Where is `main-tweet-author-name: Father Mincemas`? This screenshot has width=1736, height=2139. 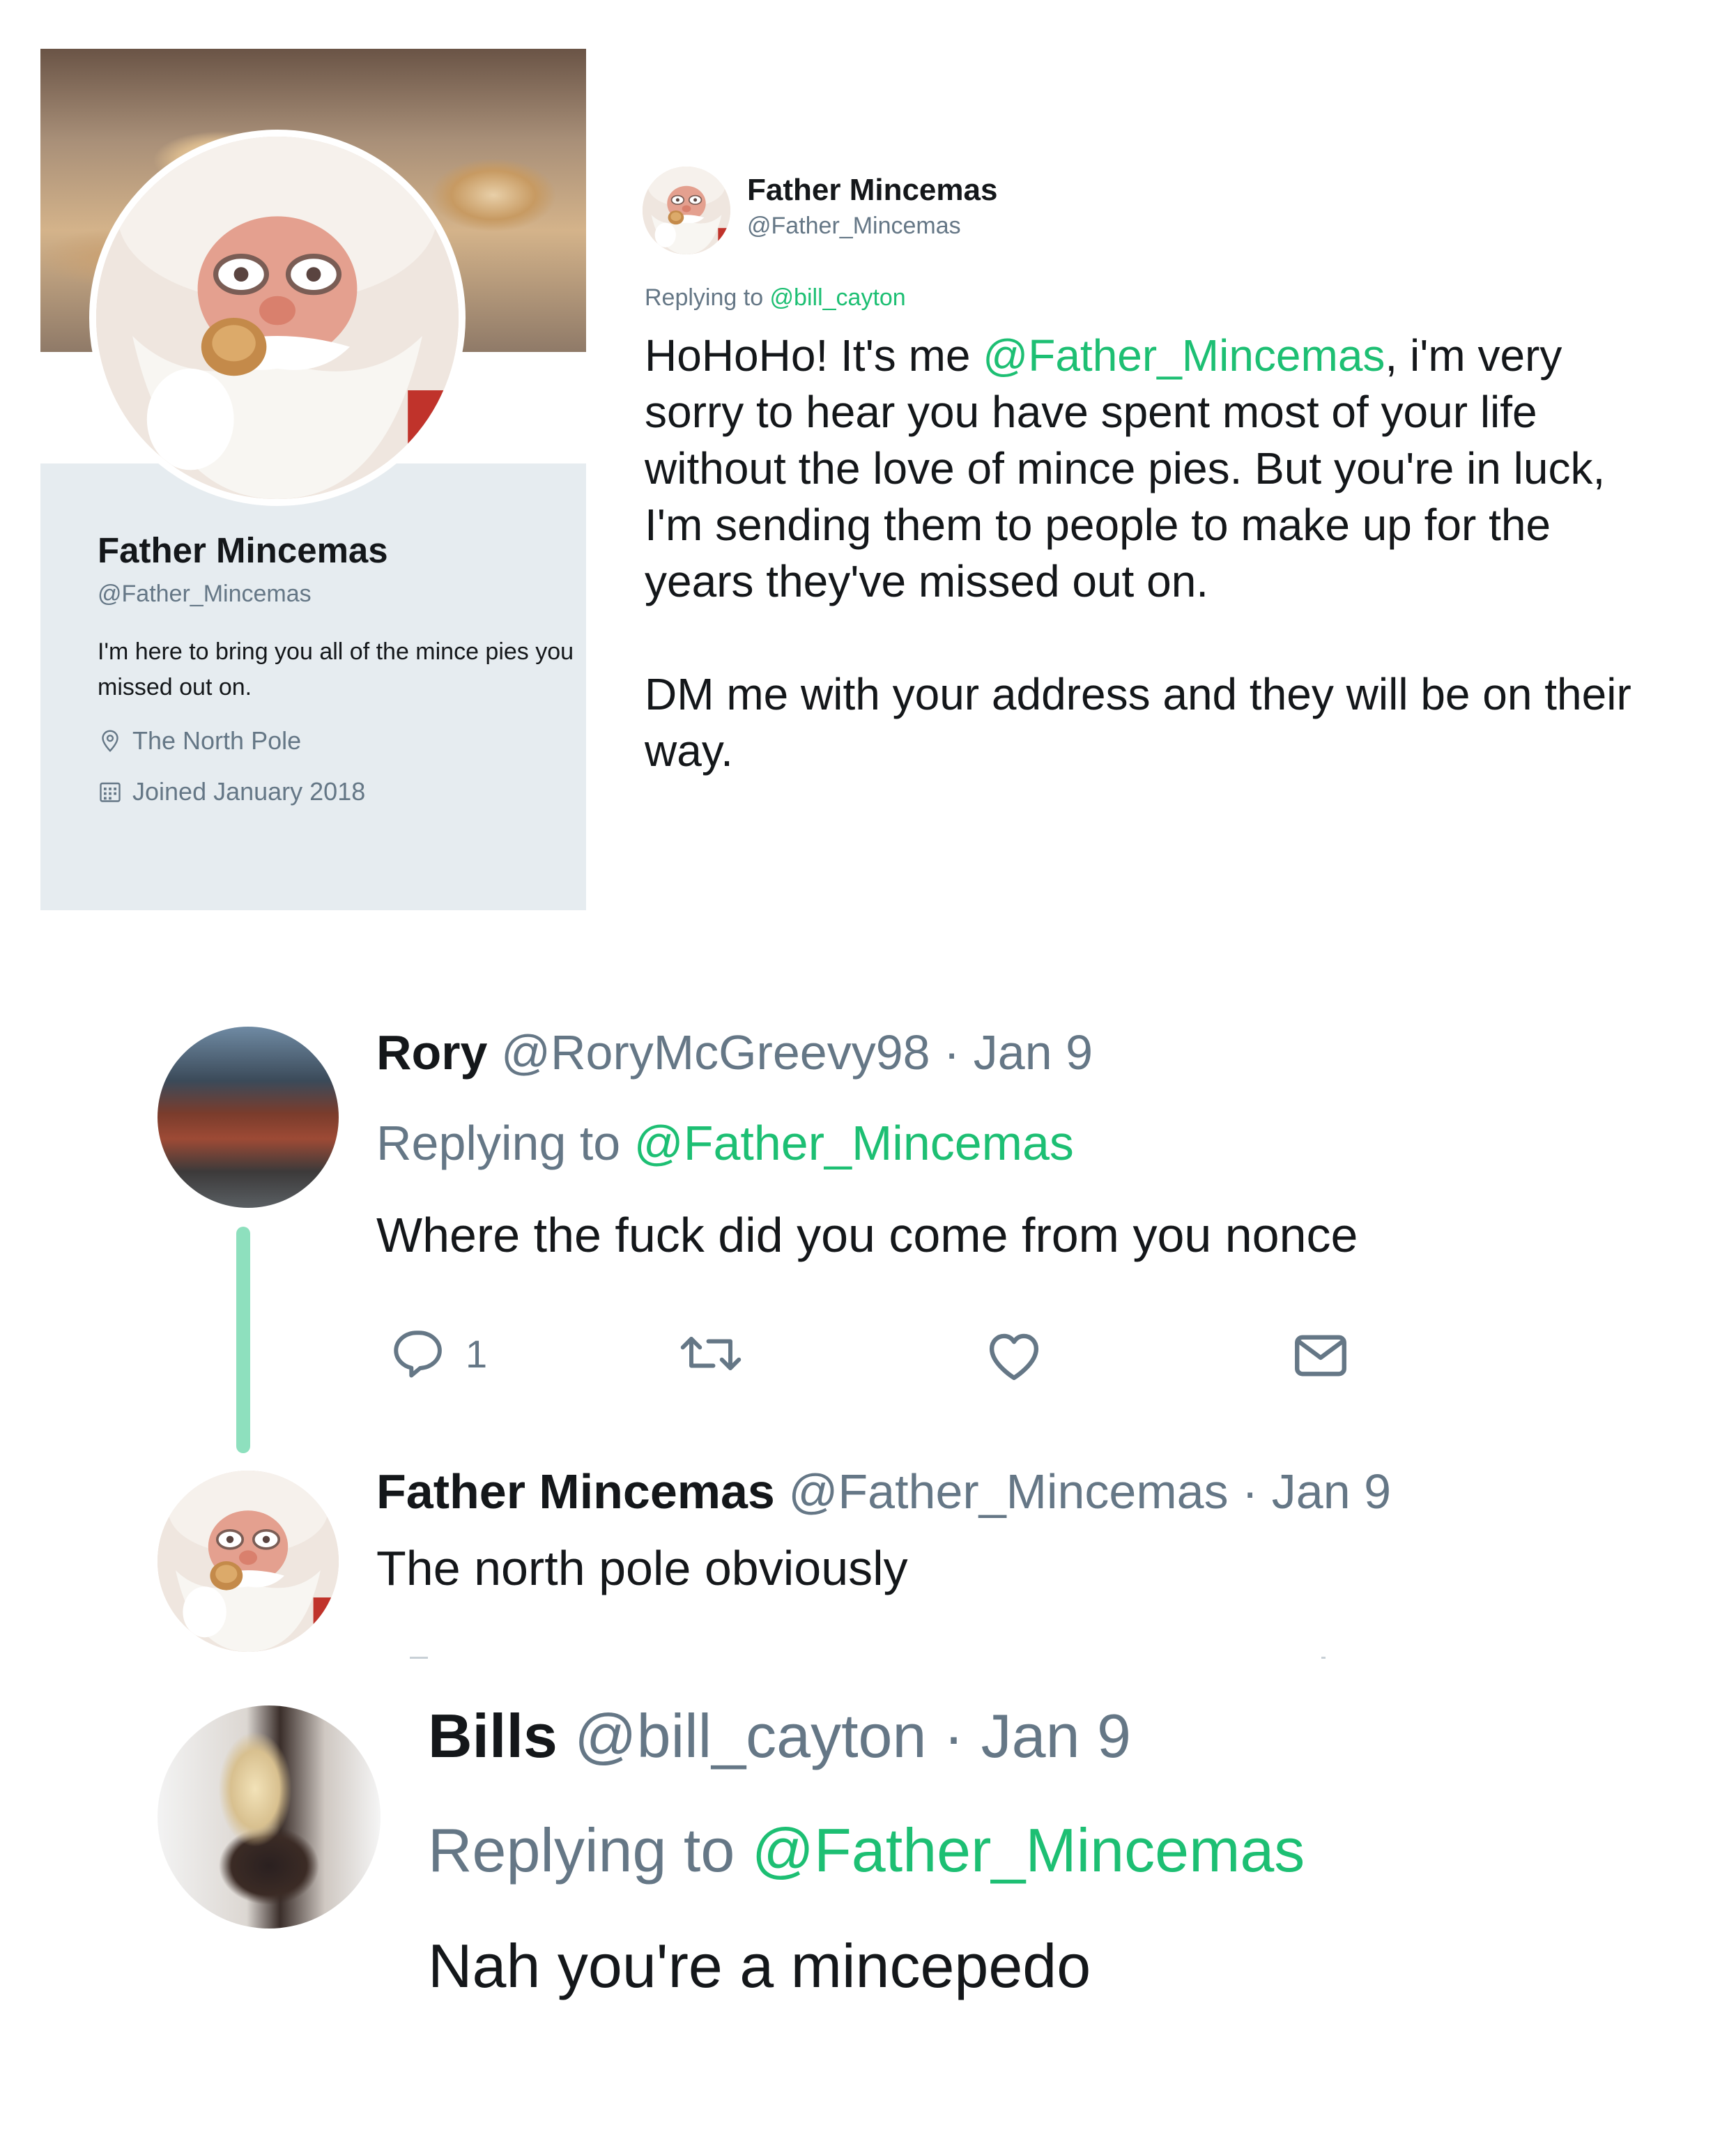 main-tweet-author-name: Father Mincemas is located at coordinates (872, 191).